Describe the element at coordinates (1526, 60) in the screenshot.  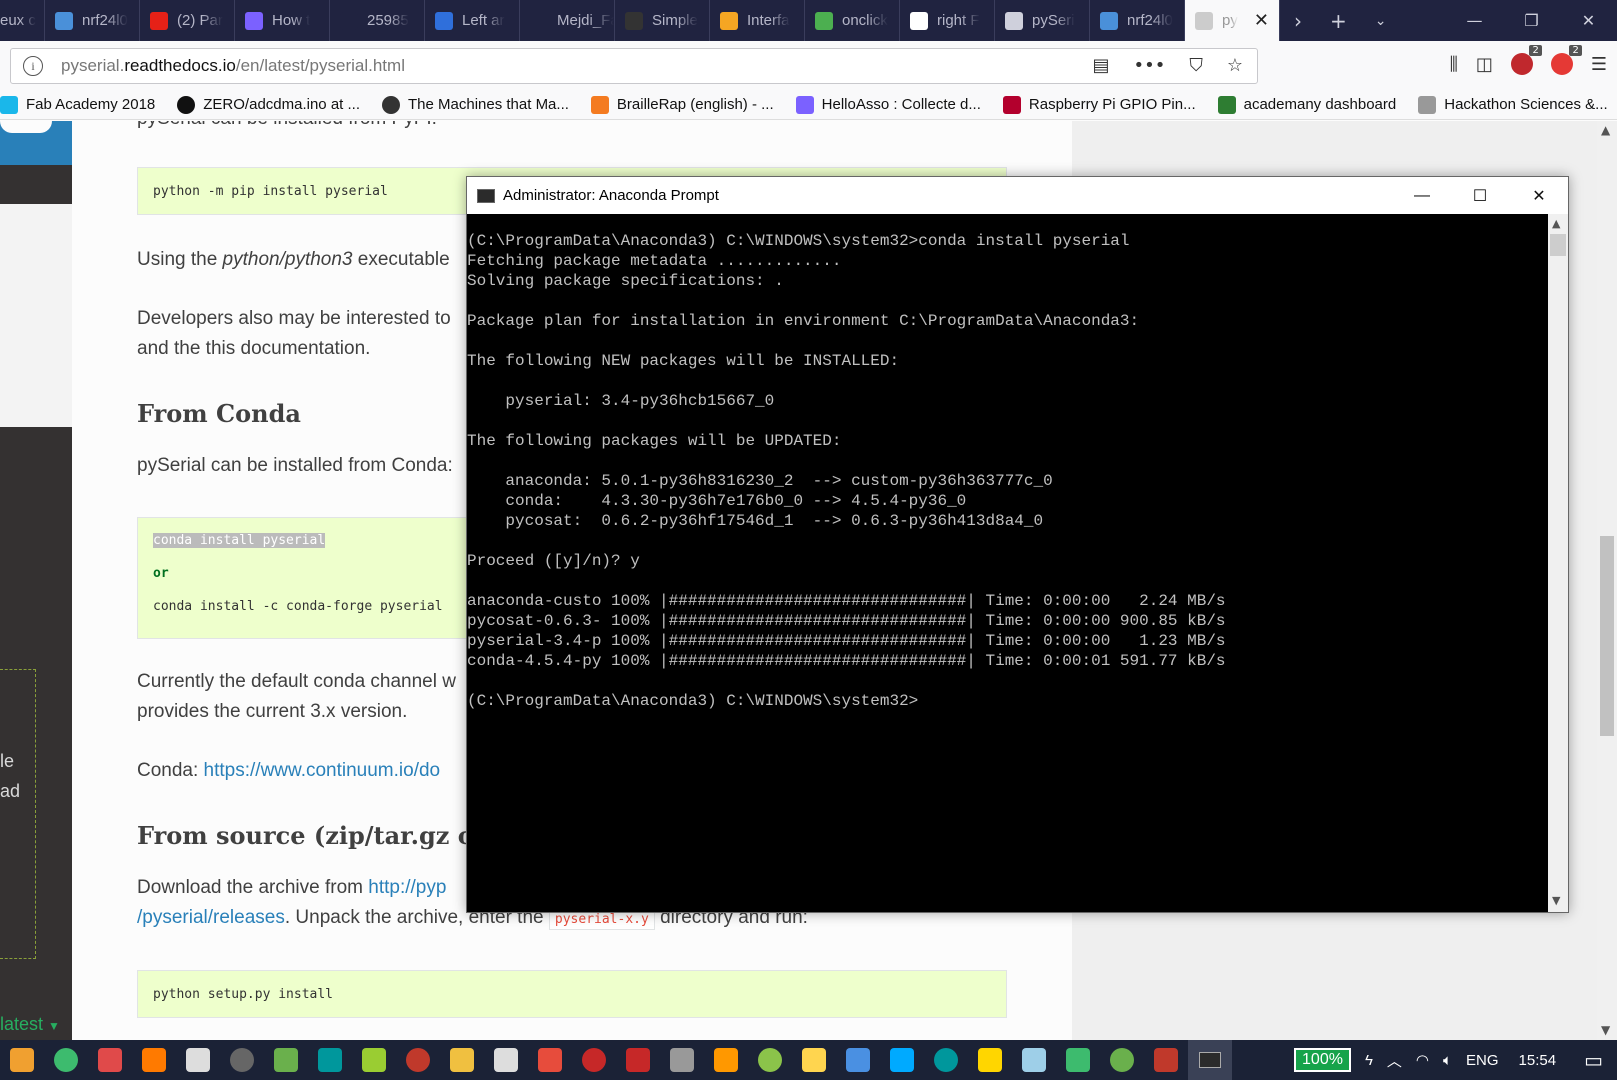
I see `ublock-icon: 2` at that location.